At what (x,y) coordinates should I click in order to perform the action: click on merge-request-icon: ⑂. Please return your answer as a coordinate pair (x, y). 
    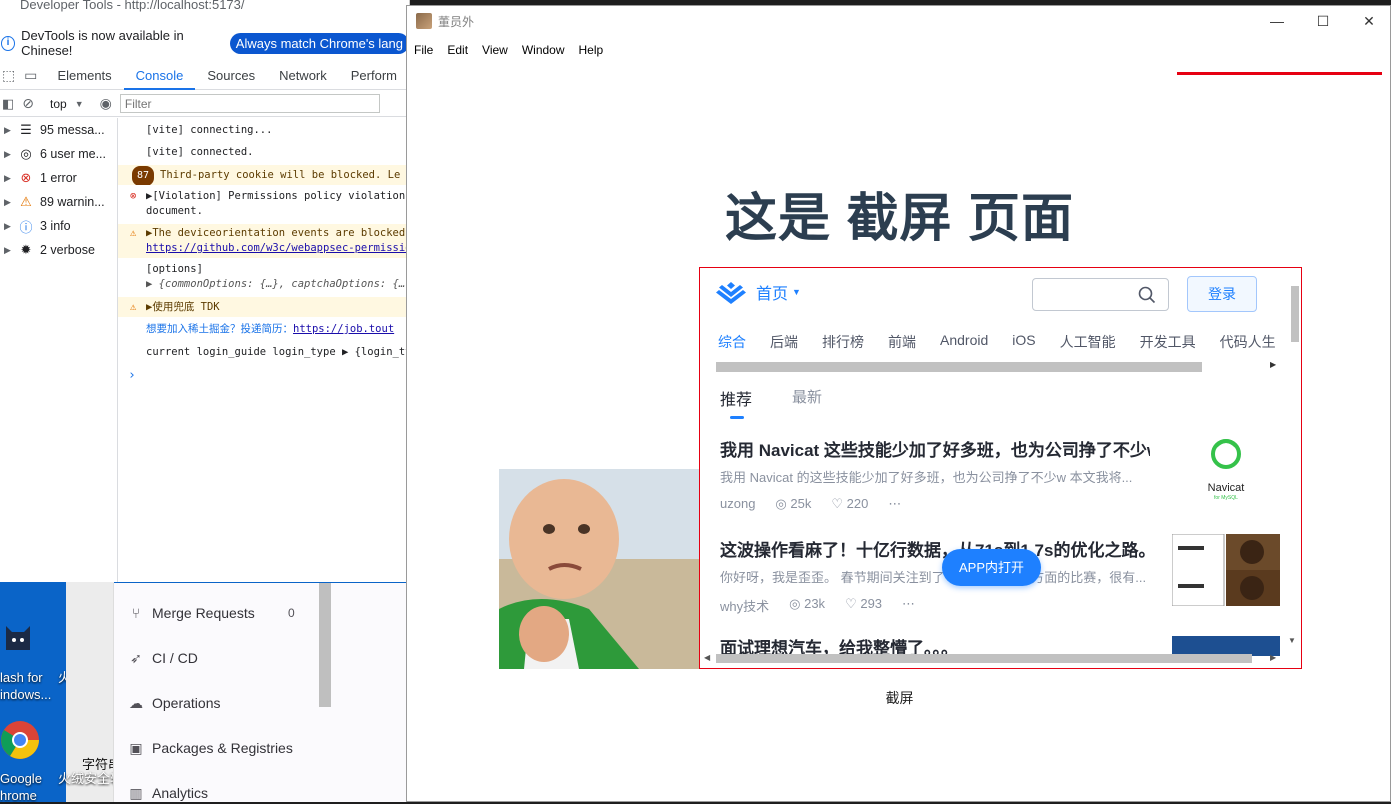
    Looking at the image, I should click on (136, 613).